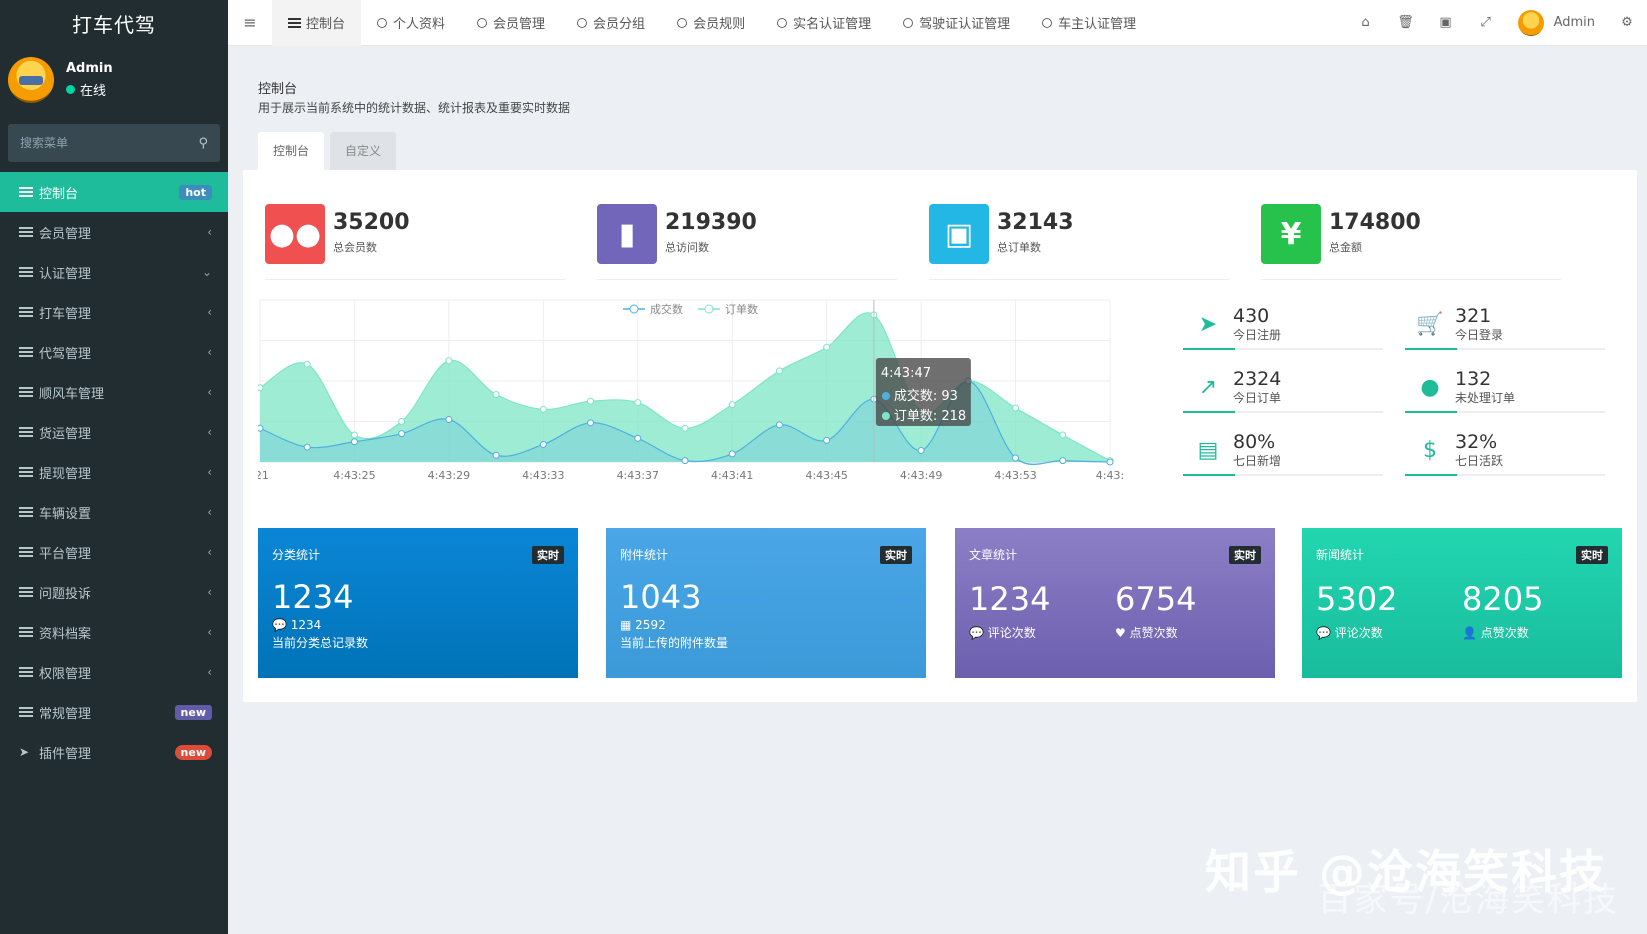 Image resolution: width=1647 pixels, height=934 pixels. I want to click on top-tab-1: 个人资料, so click(411, 23).